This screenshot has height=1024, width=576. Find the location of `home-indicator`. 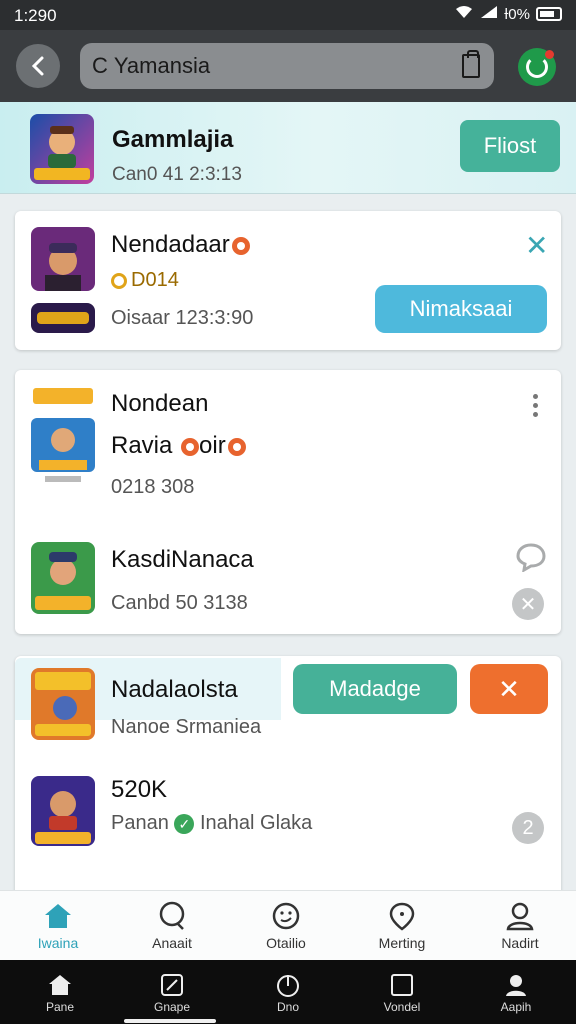

home-indicator is located at coordinates (170, 1021).